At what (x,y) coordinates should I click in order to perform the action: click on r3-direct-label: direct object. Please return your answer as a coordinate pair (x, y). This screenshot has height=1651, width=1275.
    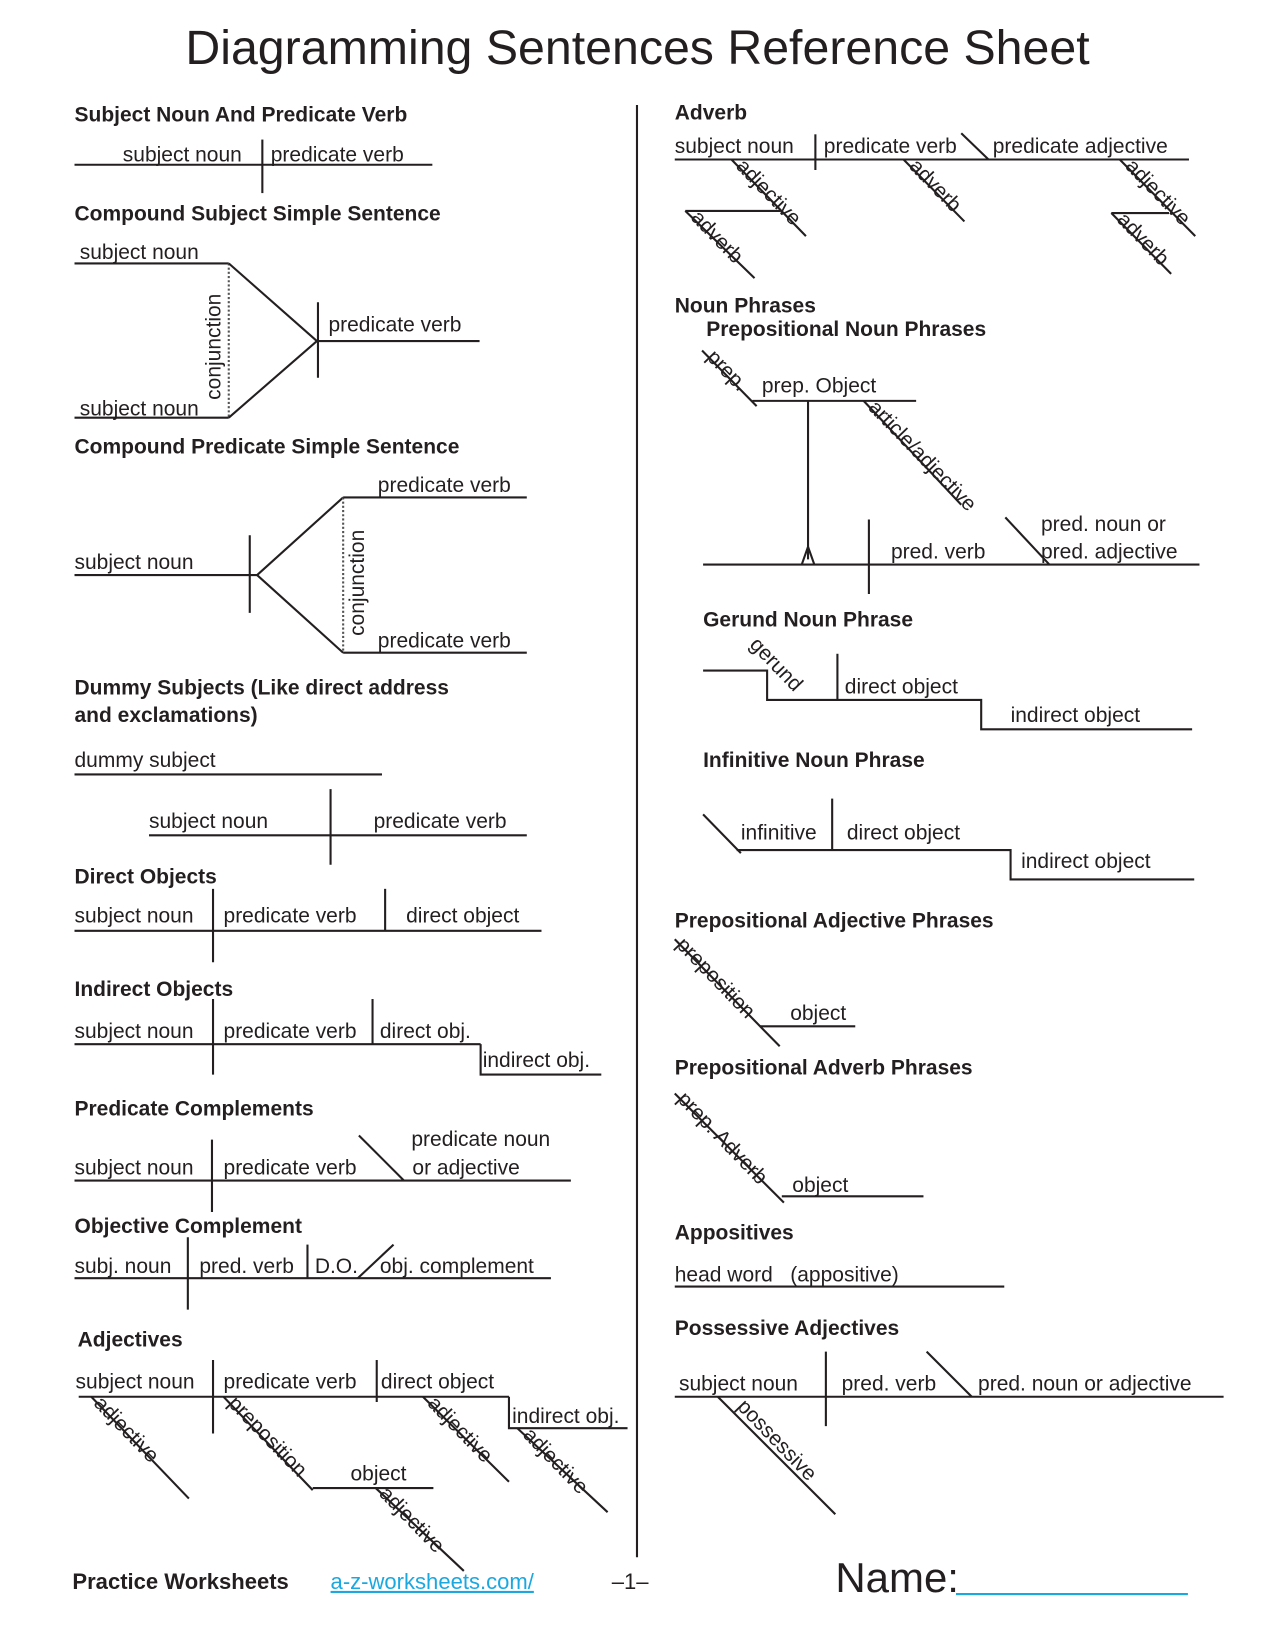
    Looking at the image, I should click on (901, 687).